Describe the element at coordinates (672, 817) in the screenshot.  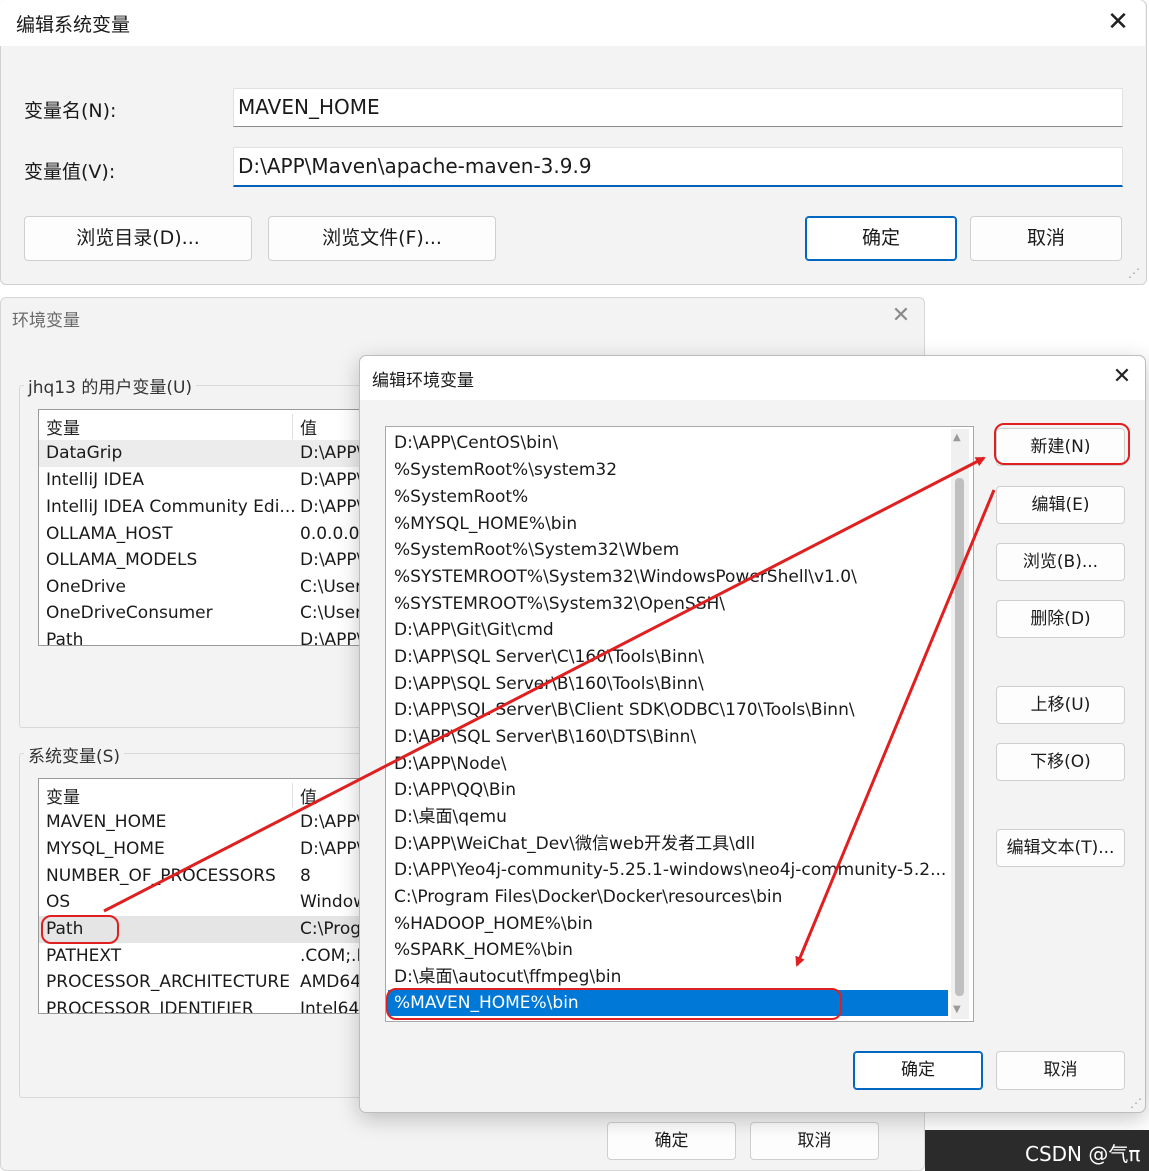
I see `list-item: D:\桌面\qemu` at that location.